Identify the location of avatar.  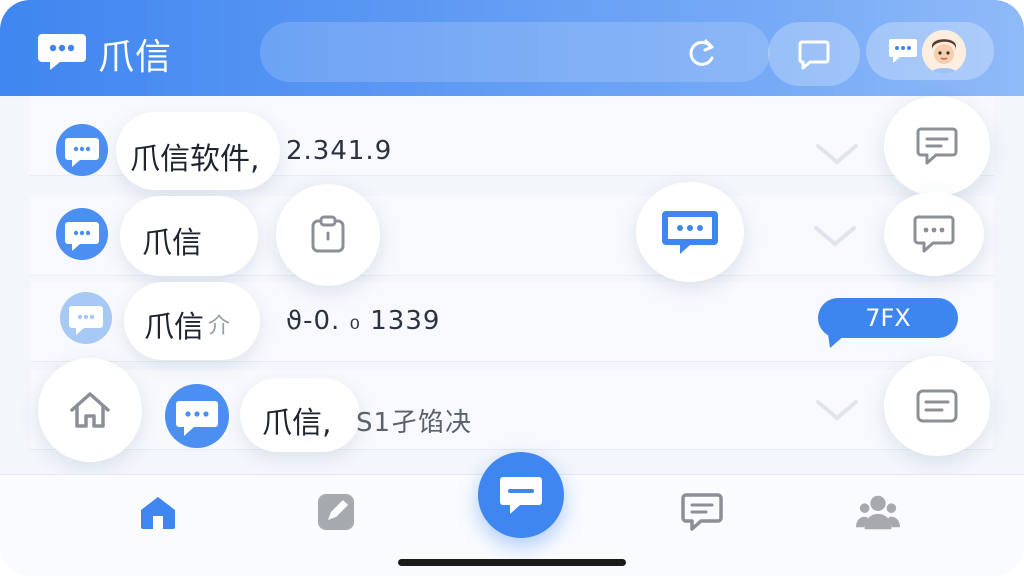
(944, 52).